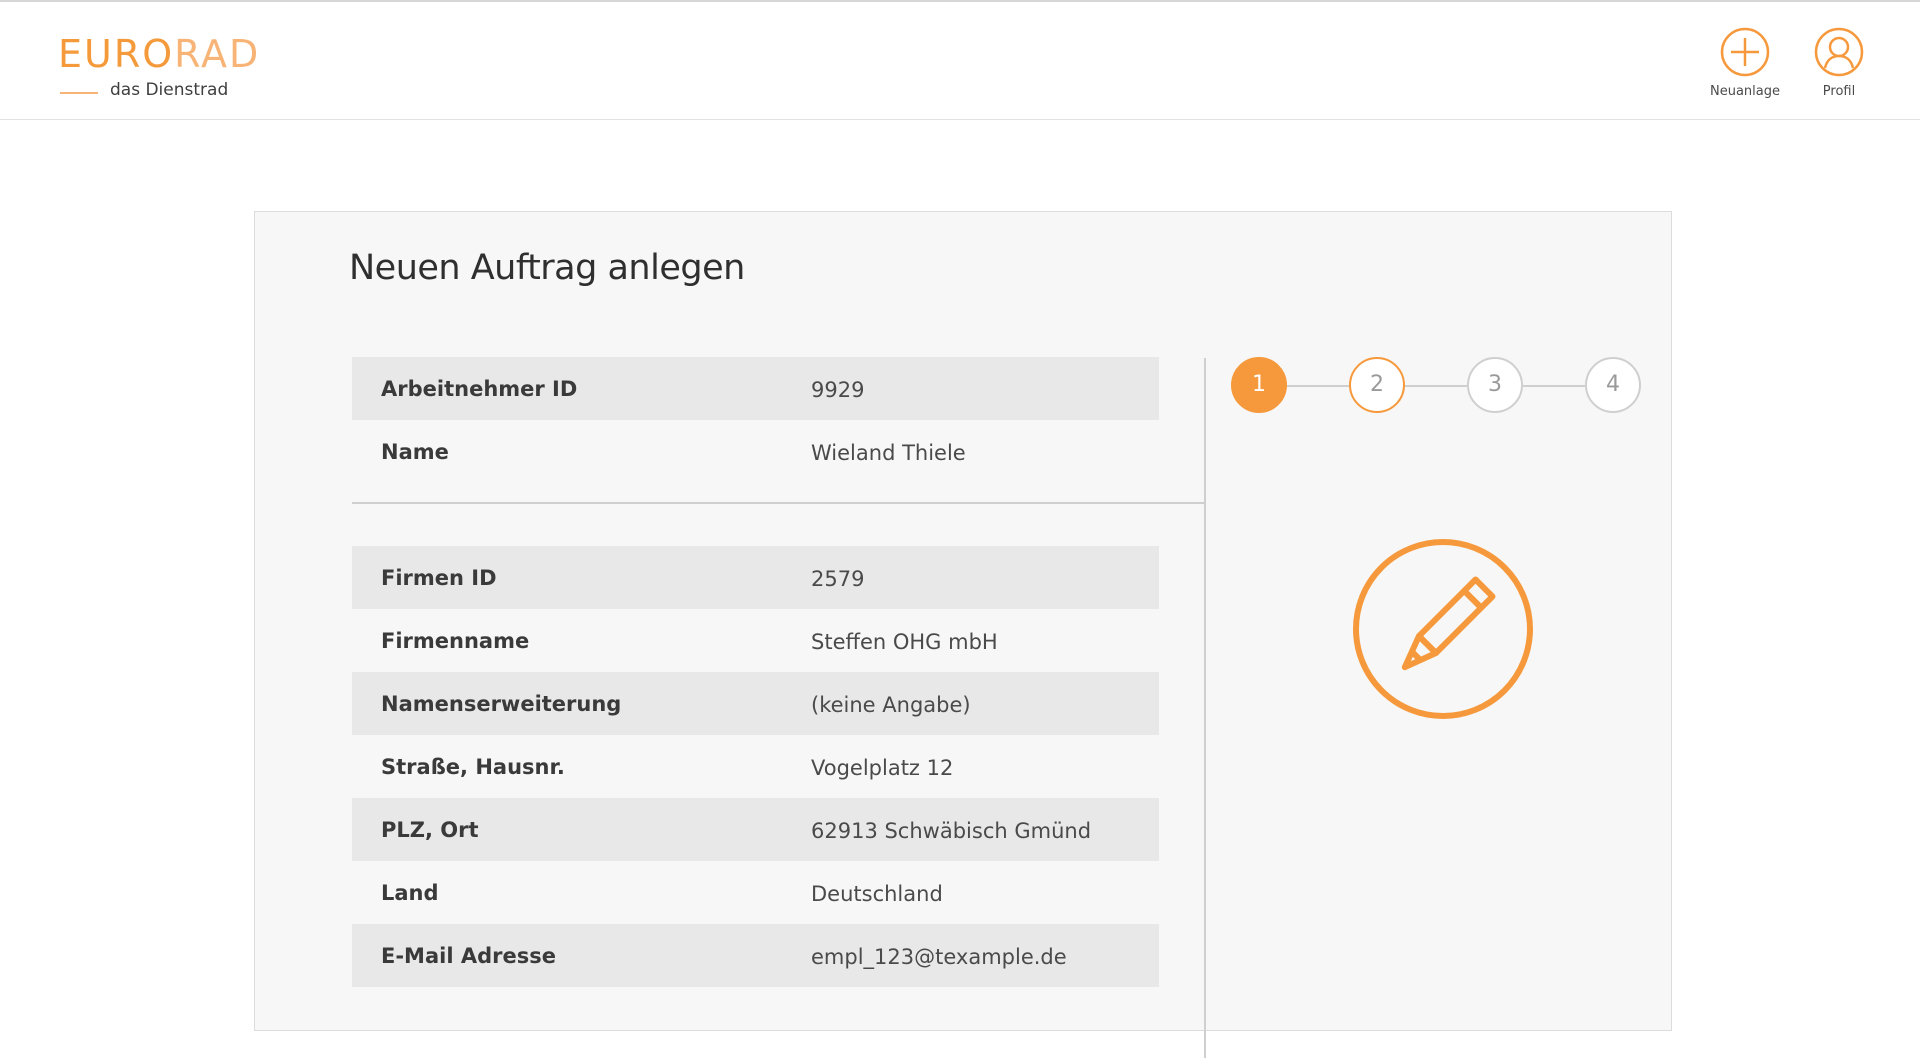 Image resolution: width=1920 pixels, height=1058 pixels. I want to click on field-label: Arbeitnehmer ID, so click(479, 389).